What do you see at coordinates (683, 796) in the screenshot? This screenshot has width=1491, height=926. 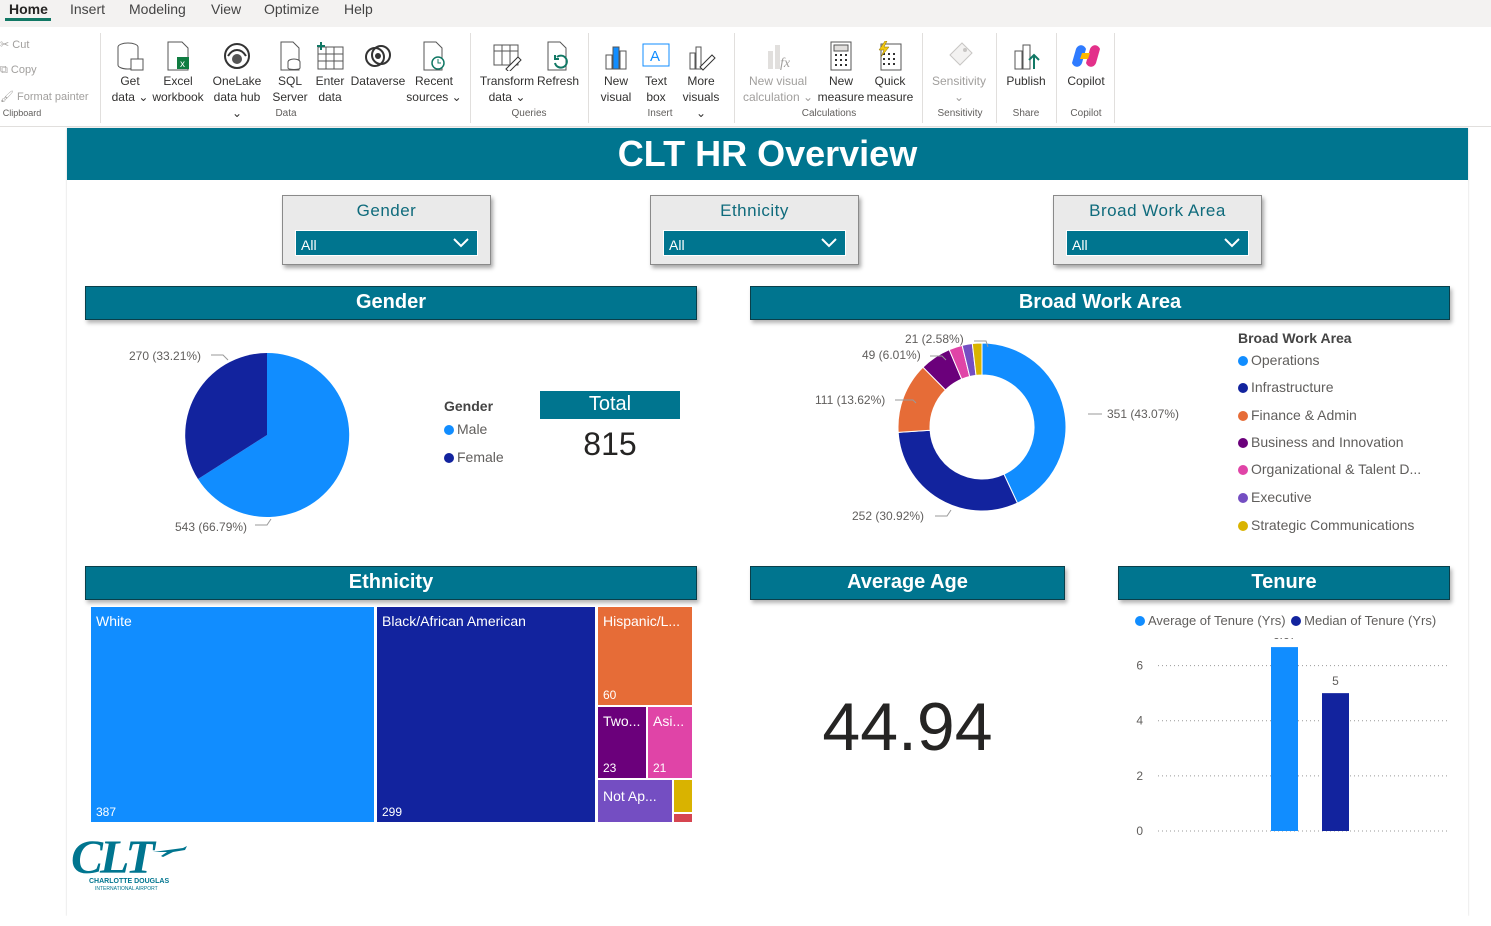 I see `treemap-tile-other` at bounding box center [683, 796].